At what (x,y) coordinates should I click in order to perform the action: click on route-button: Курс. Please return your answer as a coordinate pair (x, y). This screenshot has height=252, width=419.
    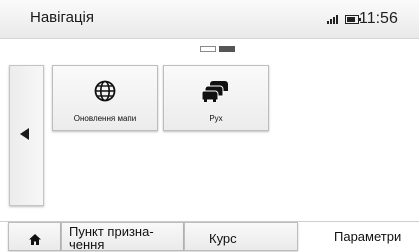
    Looking at the image, I should click on (241, 236).